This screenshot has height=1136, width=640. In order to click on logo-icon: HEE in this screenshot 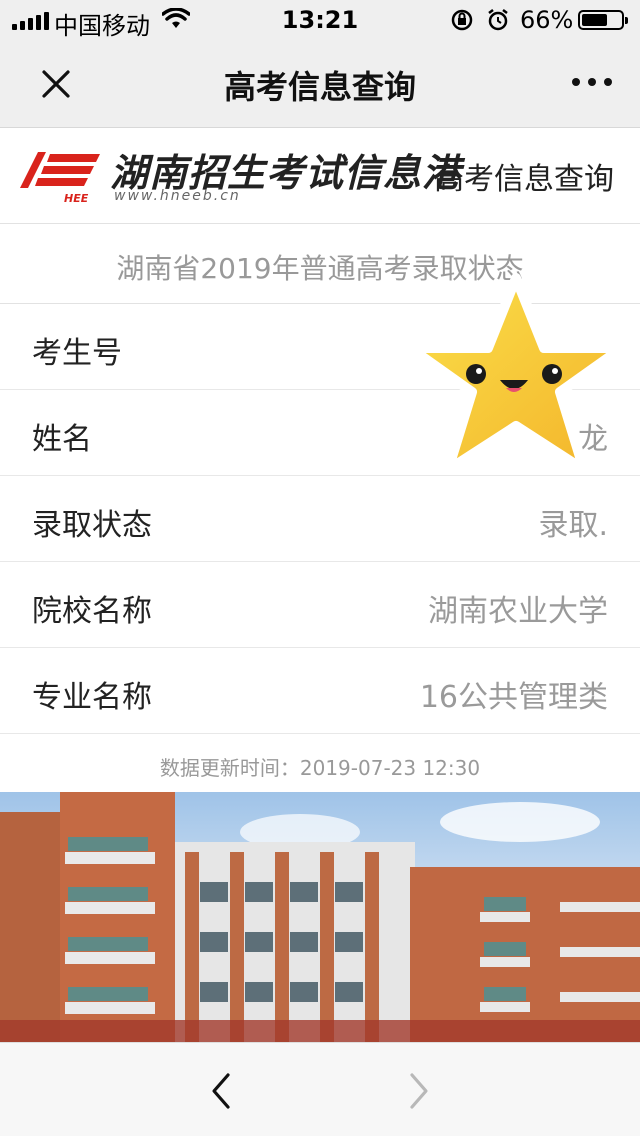, I will do `click(60, 178)`.